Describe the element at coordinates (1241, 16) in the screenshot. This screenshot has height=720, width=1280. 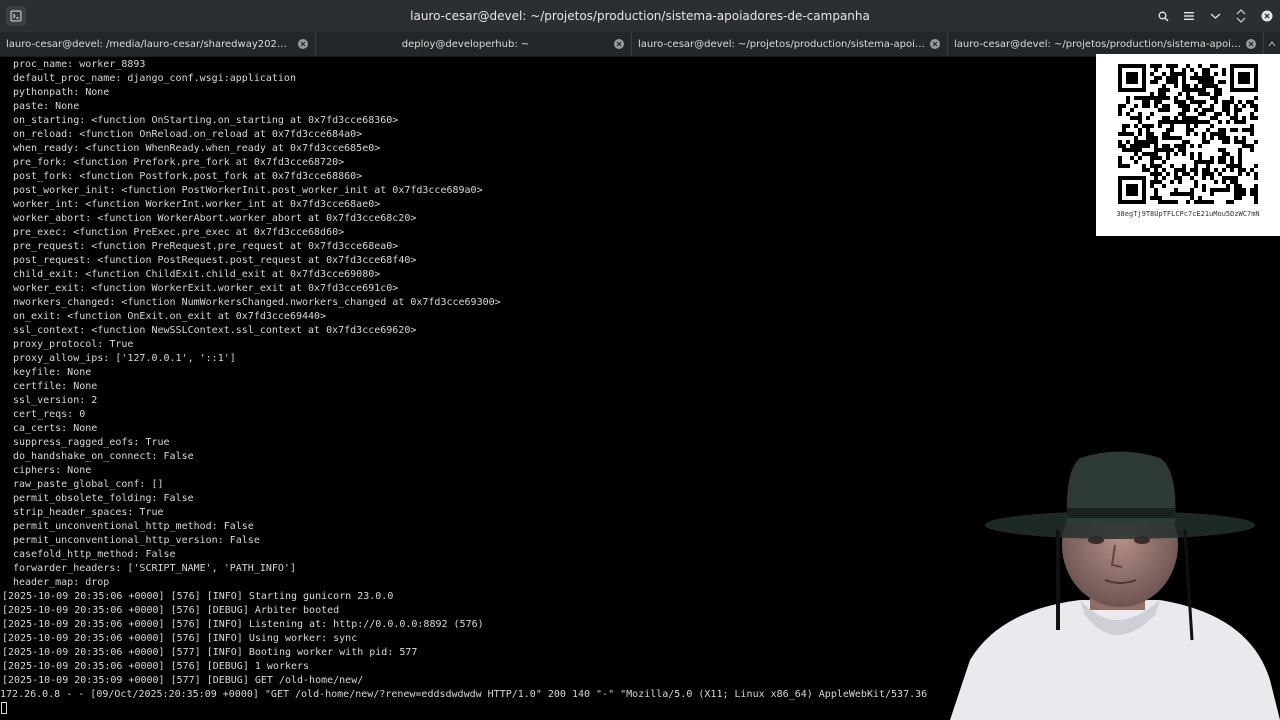
I see `keep-above-icon` at that location.